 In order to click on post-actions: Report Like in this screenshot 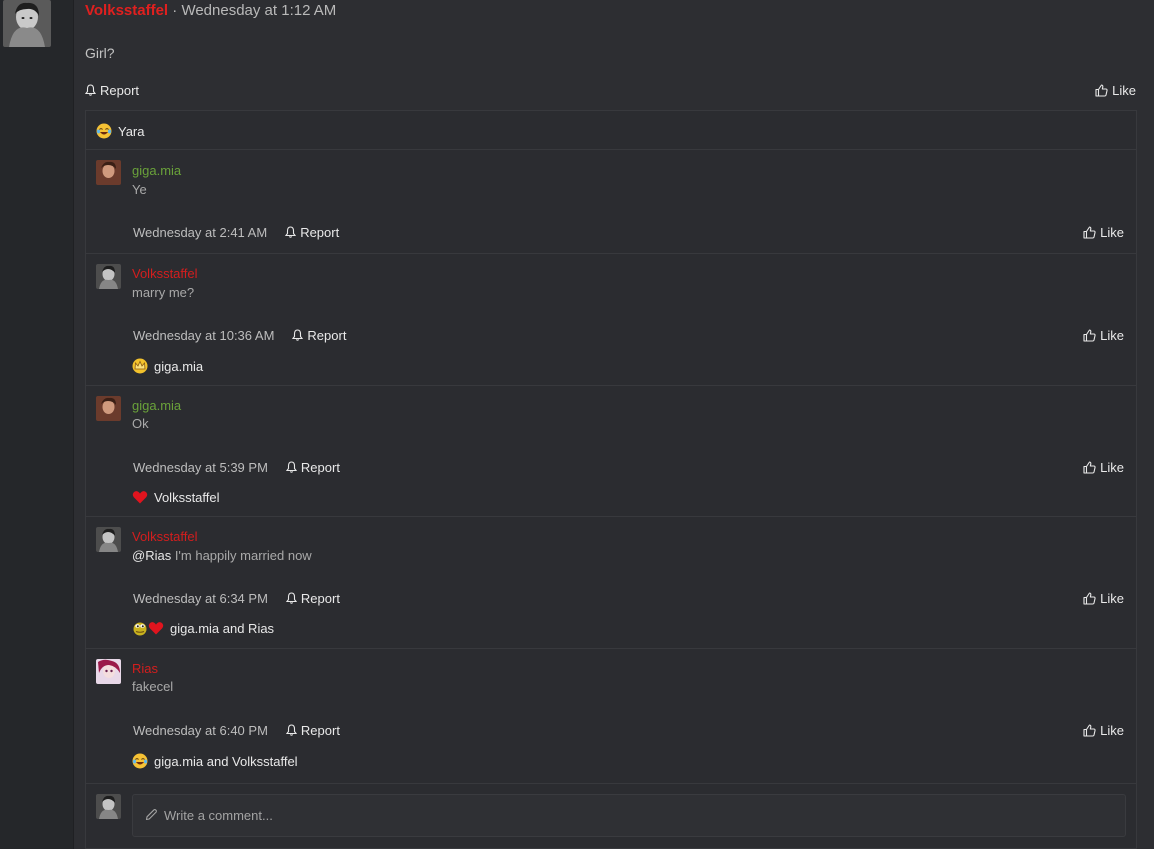, I will do `click(610, 90)`.